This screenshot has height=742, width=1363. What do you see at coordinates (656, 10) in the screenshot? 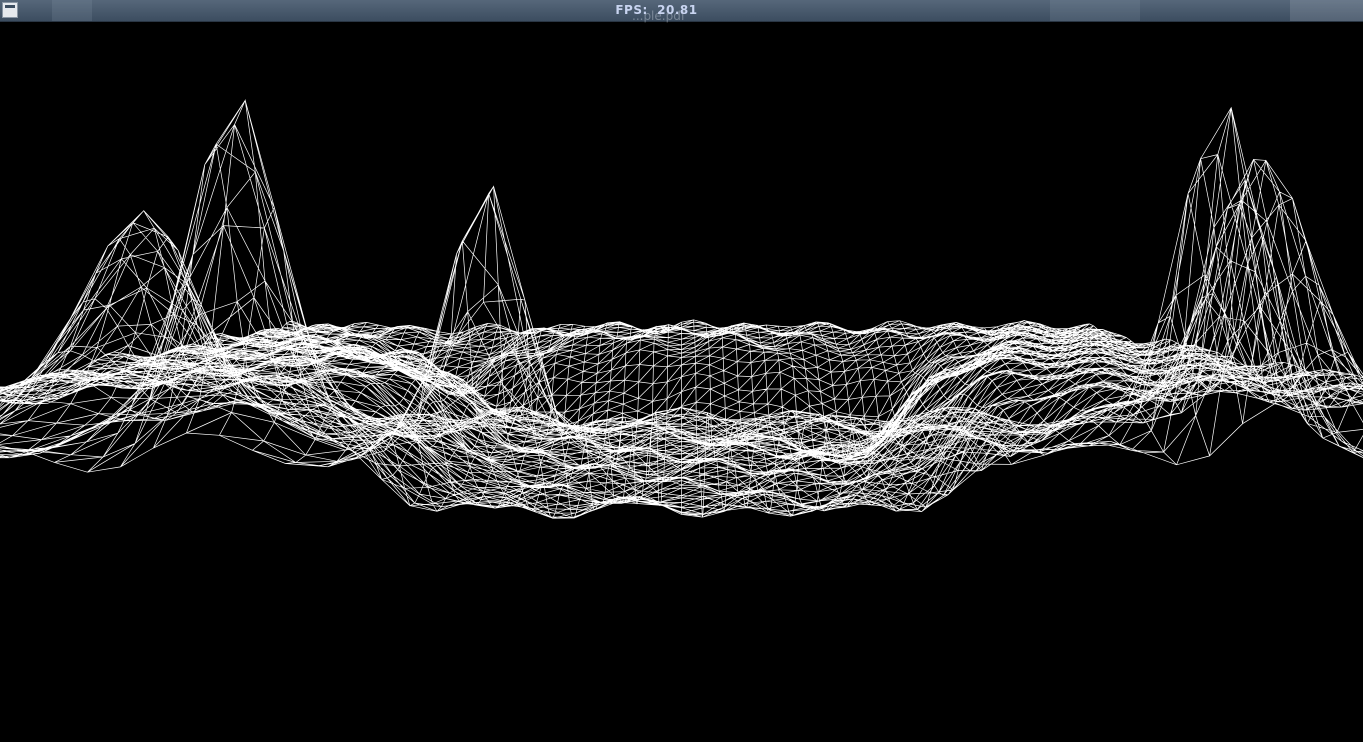
I see `fps-counter: FPS: 20.81` at bounding box center [656, 10].